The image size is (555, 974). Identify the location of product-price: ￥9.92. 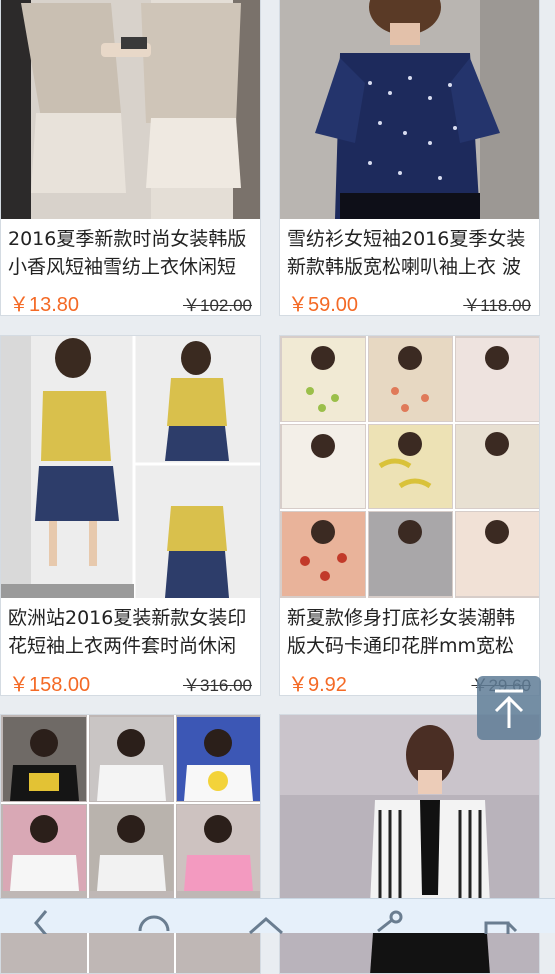
(317, 685).